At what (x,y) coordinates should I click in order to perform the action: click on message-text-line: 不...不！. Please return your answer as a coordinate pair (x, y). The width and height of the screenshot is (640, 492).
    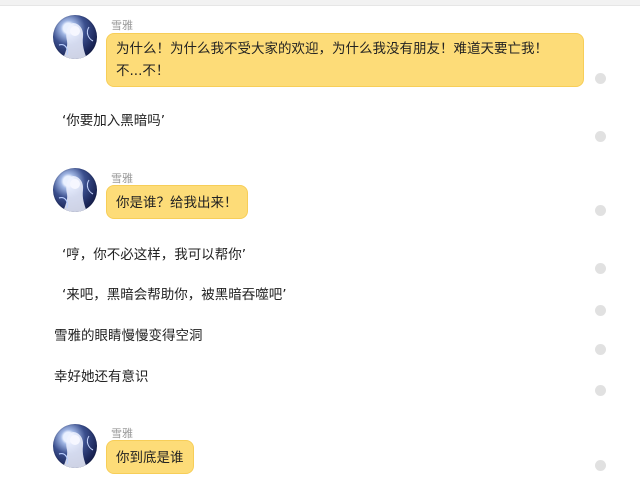
    Looking at the image, I should click on (143, 71).